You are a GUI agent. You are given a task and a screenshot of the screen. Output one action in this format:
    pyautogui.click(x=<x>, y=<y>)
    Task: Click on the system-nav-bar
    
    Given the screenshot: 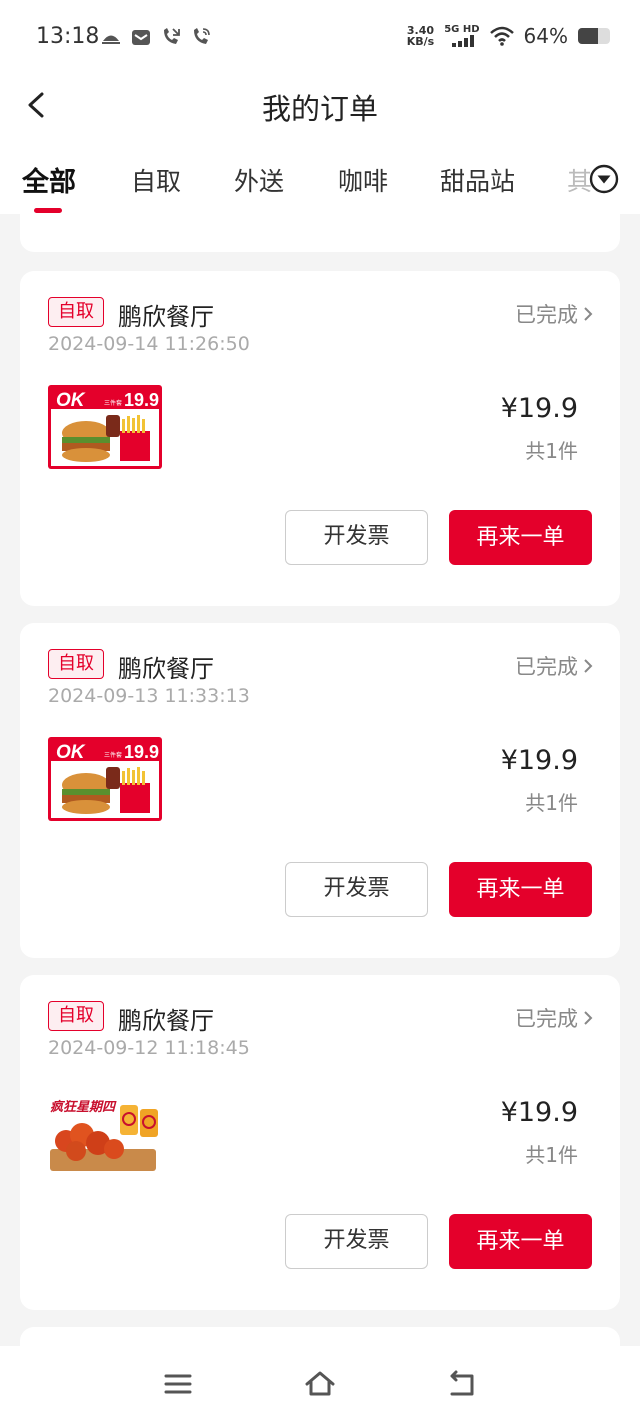 What is the action you would take?
    pyautogui.click(x=320, y=1384)
    